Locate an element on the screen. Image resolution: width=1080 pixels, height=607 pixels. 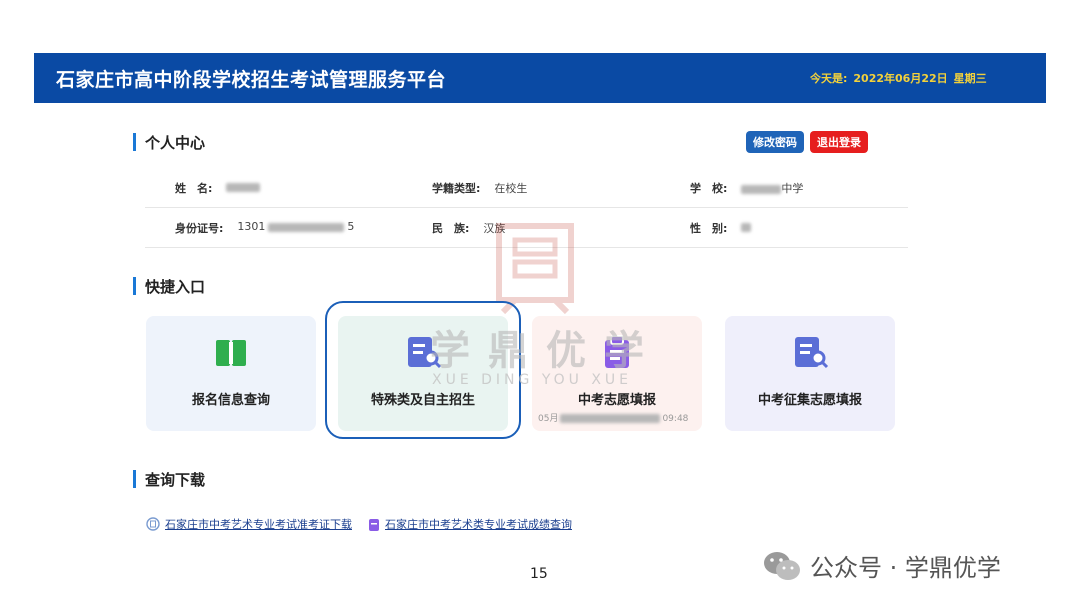
status-field: 学籍类型: 在校生 is located at coordinates (479, 188).